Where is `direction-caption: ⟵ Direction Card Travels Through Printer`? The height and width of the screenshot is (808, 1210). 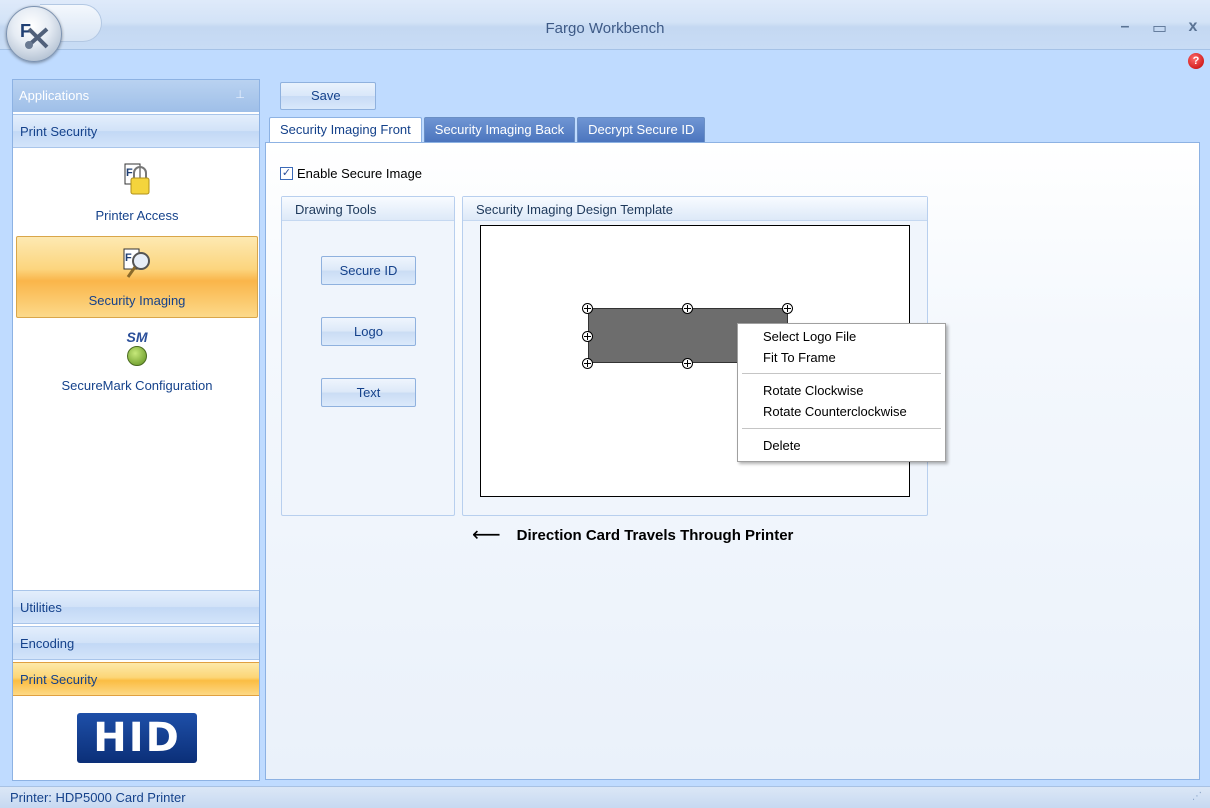 direction-caption: ⟵ Direction Card Travels Through Printer is located at coordinates (633, 535).